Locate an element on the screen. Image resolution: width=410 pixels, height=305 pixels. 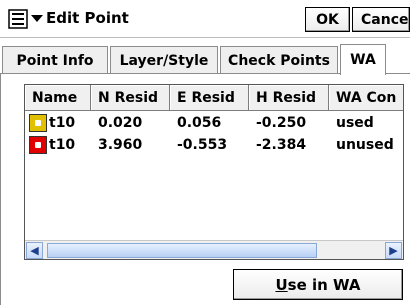
horizontal-scrollbar: ◀ ▶ is located at coordinates (214, 249).